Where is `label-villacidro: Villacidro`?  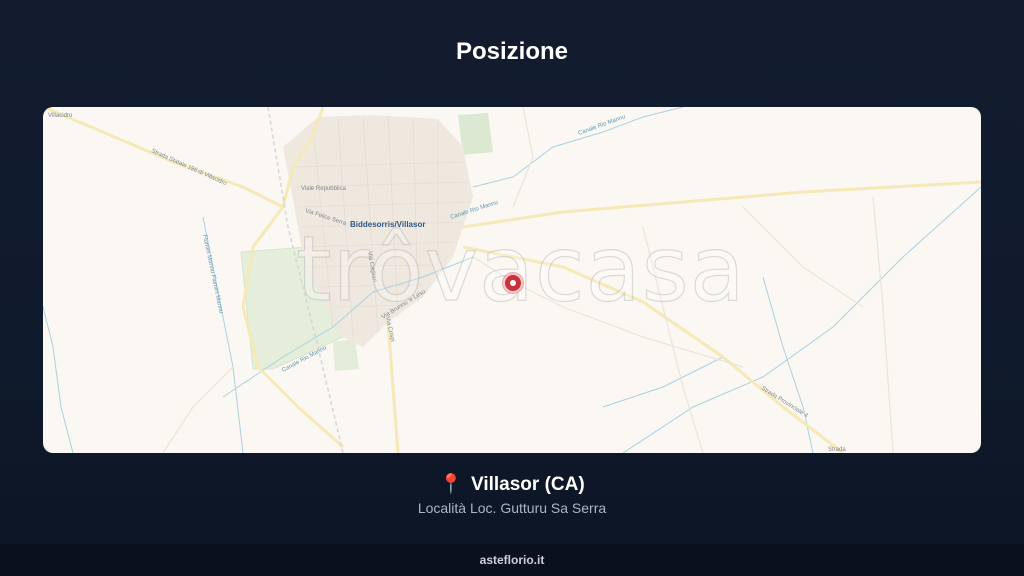
label-villacidro: Villacidro is located at coordinates (60, 116).